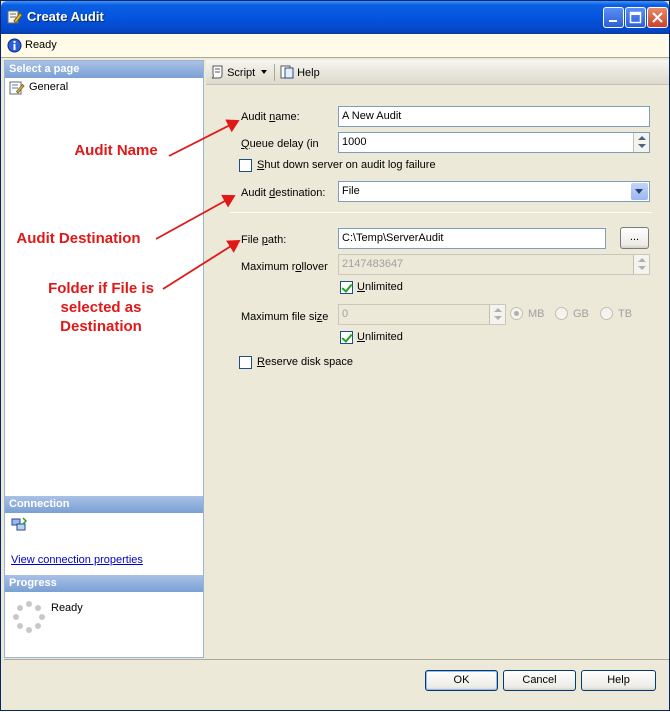 The image size is (670, 712). What do you see at coordinates (101, 288) in the screenshot?
I see `annotation-folder-line-1: Folder if File is` at bounding box center [101, 288].